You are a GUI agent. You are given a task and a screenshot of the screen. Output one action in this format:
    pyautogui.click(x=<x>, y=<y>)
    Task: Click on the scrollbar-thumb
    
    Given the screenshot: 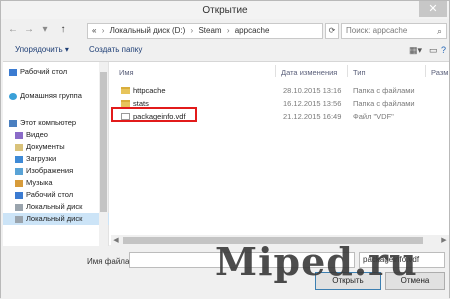 What is the action you would take?
    pyautogui.click(x=103, y=142)
    